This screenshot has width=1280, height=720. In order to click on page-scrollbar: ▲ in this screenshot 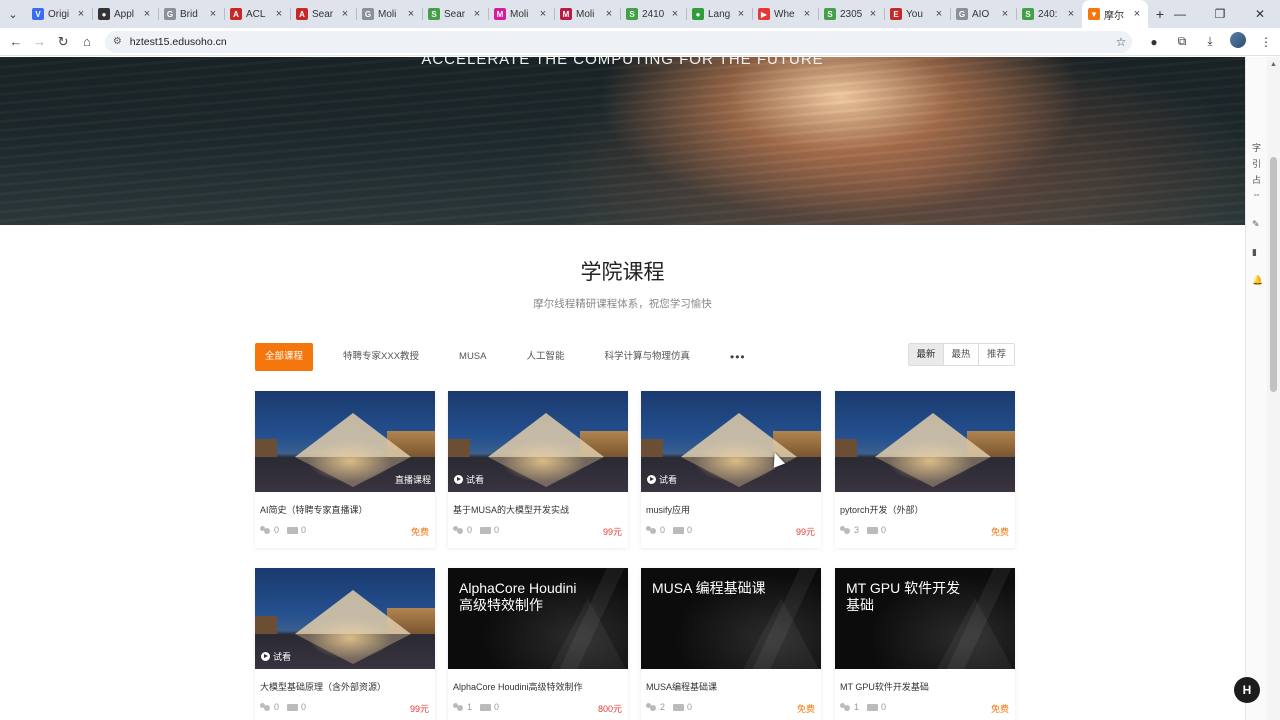, I will do `click(1273, 388)`.